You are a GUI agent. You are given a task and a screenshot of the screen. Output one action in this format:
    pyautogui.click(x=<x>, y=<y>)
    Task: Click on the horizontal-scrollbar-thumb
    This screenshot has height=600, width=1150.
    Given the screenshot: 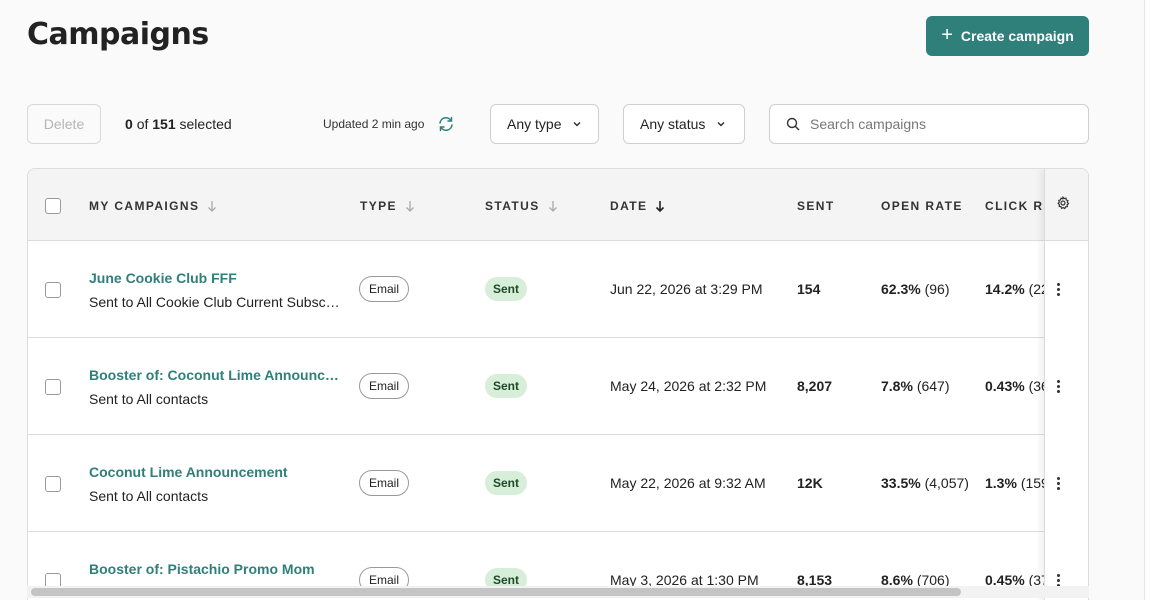 What is the action you would take?
    pyautogui.click(x=496, y=592)
    